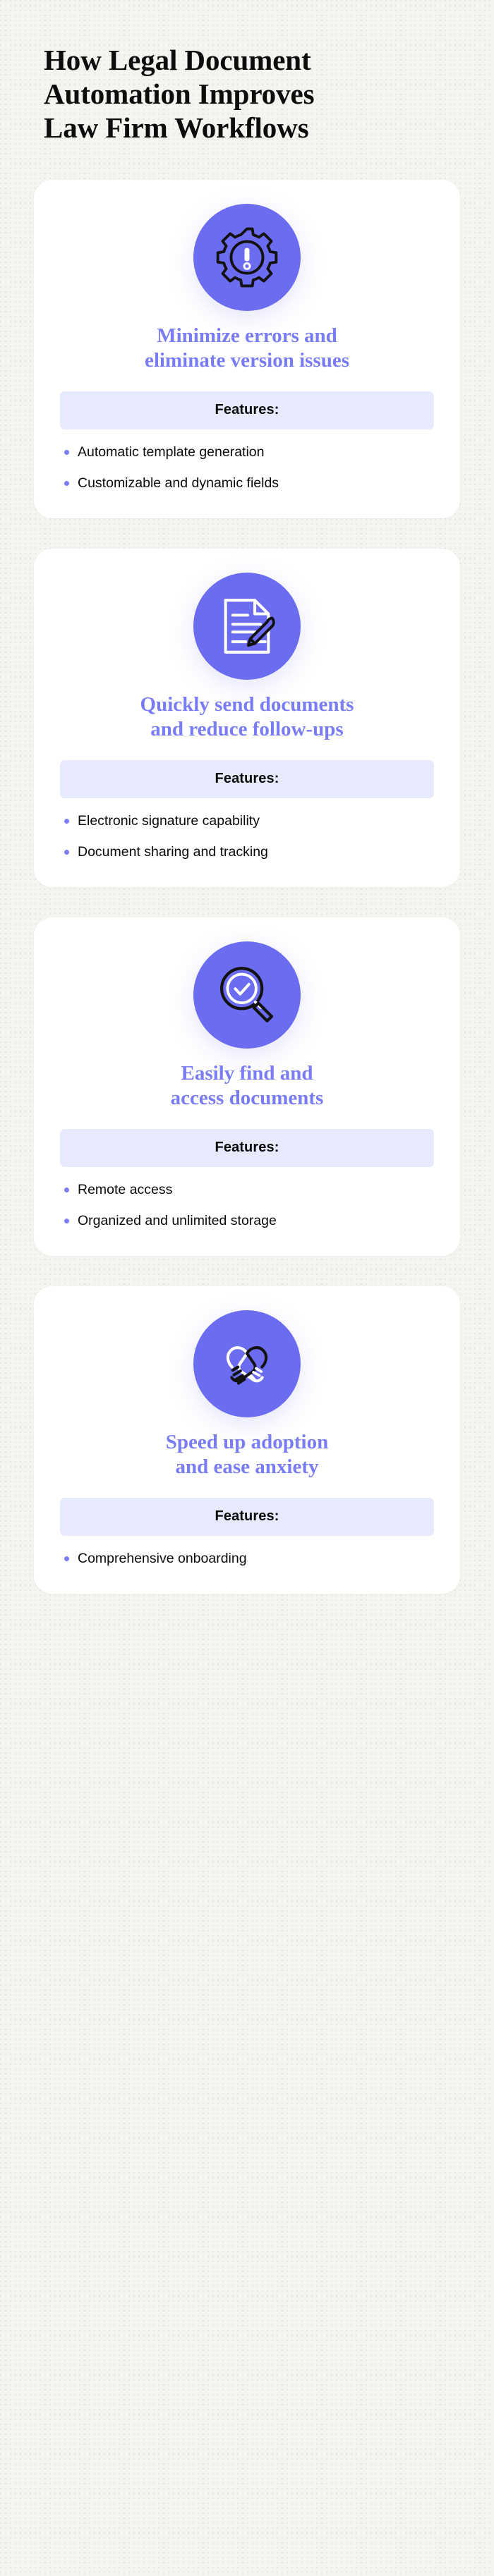 This screenshot has width=494, height=2576. Describe the element at coordinates (180, 94) in the screenshot. I see `page-title-line-2: Automation Improves` at that location.